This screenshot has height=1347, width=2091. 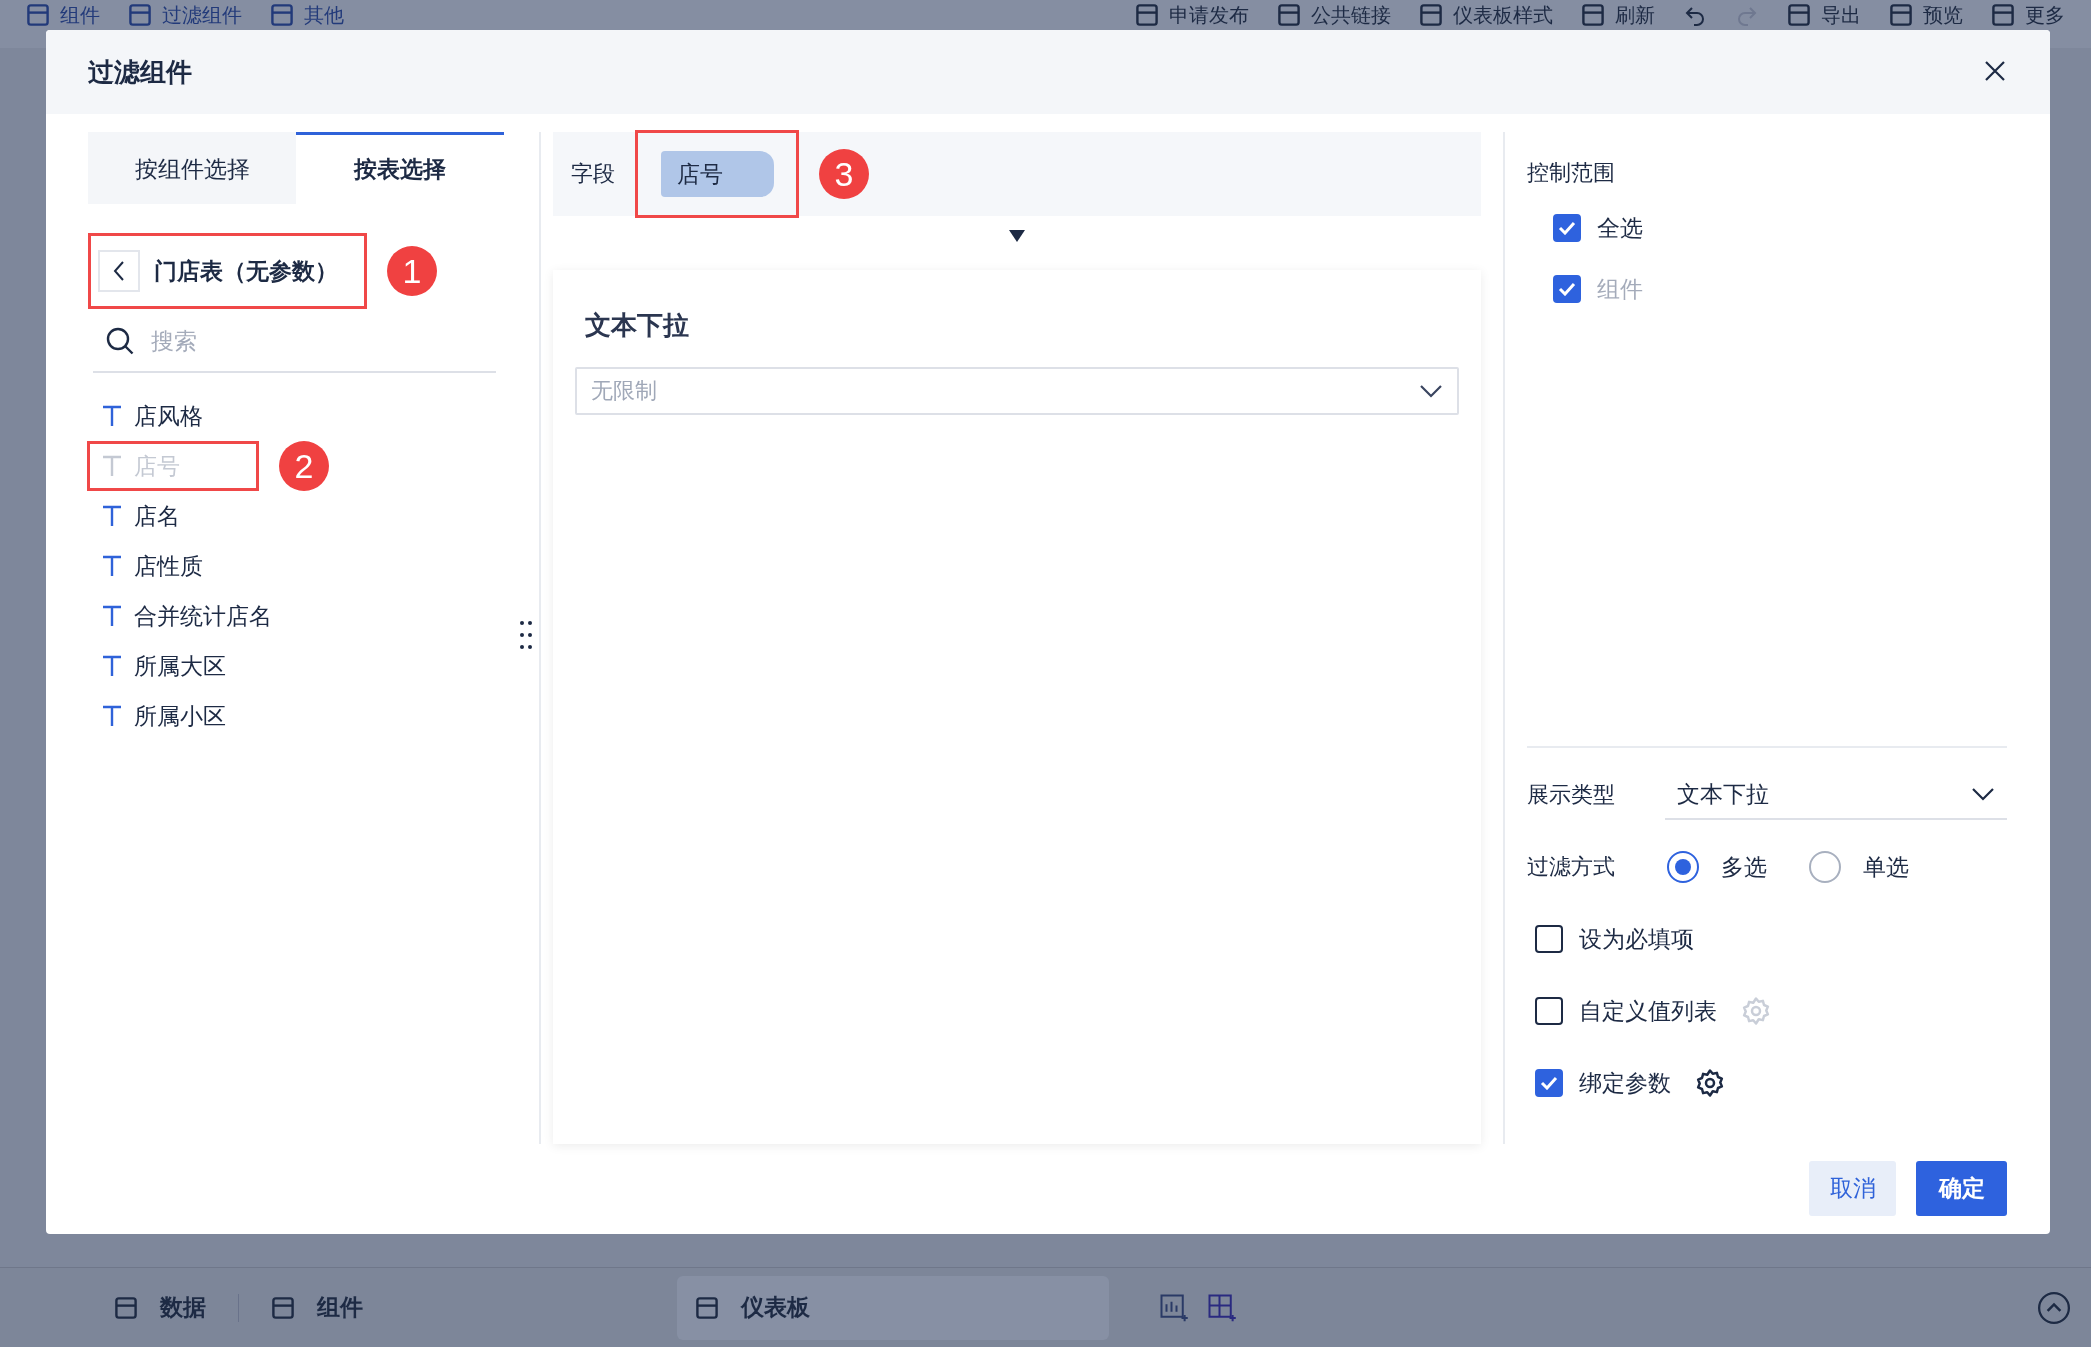 What do you see at coordinates (120, 341) in the screenshot?
I see `search-icon` at bounding box center [120, 341].